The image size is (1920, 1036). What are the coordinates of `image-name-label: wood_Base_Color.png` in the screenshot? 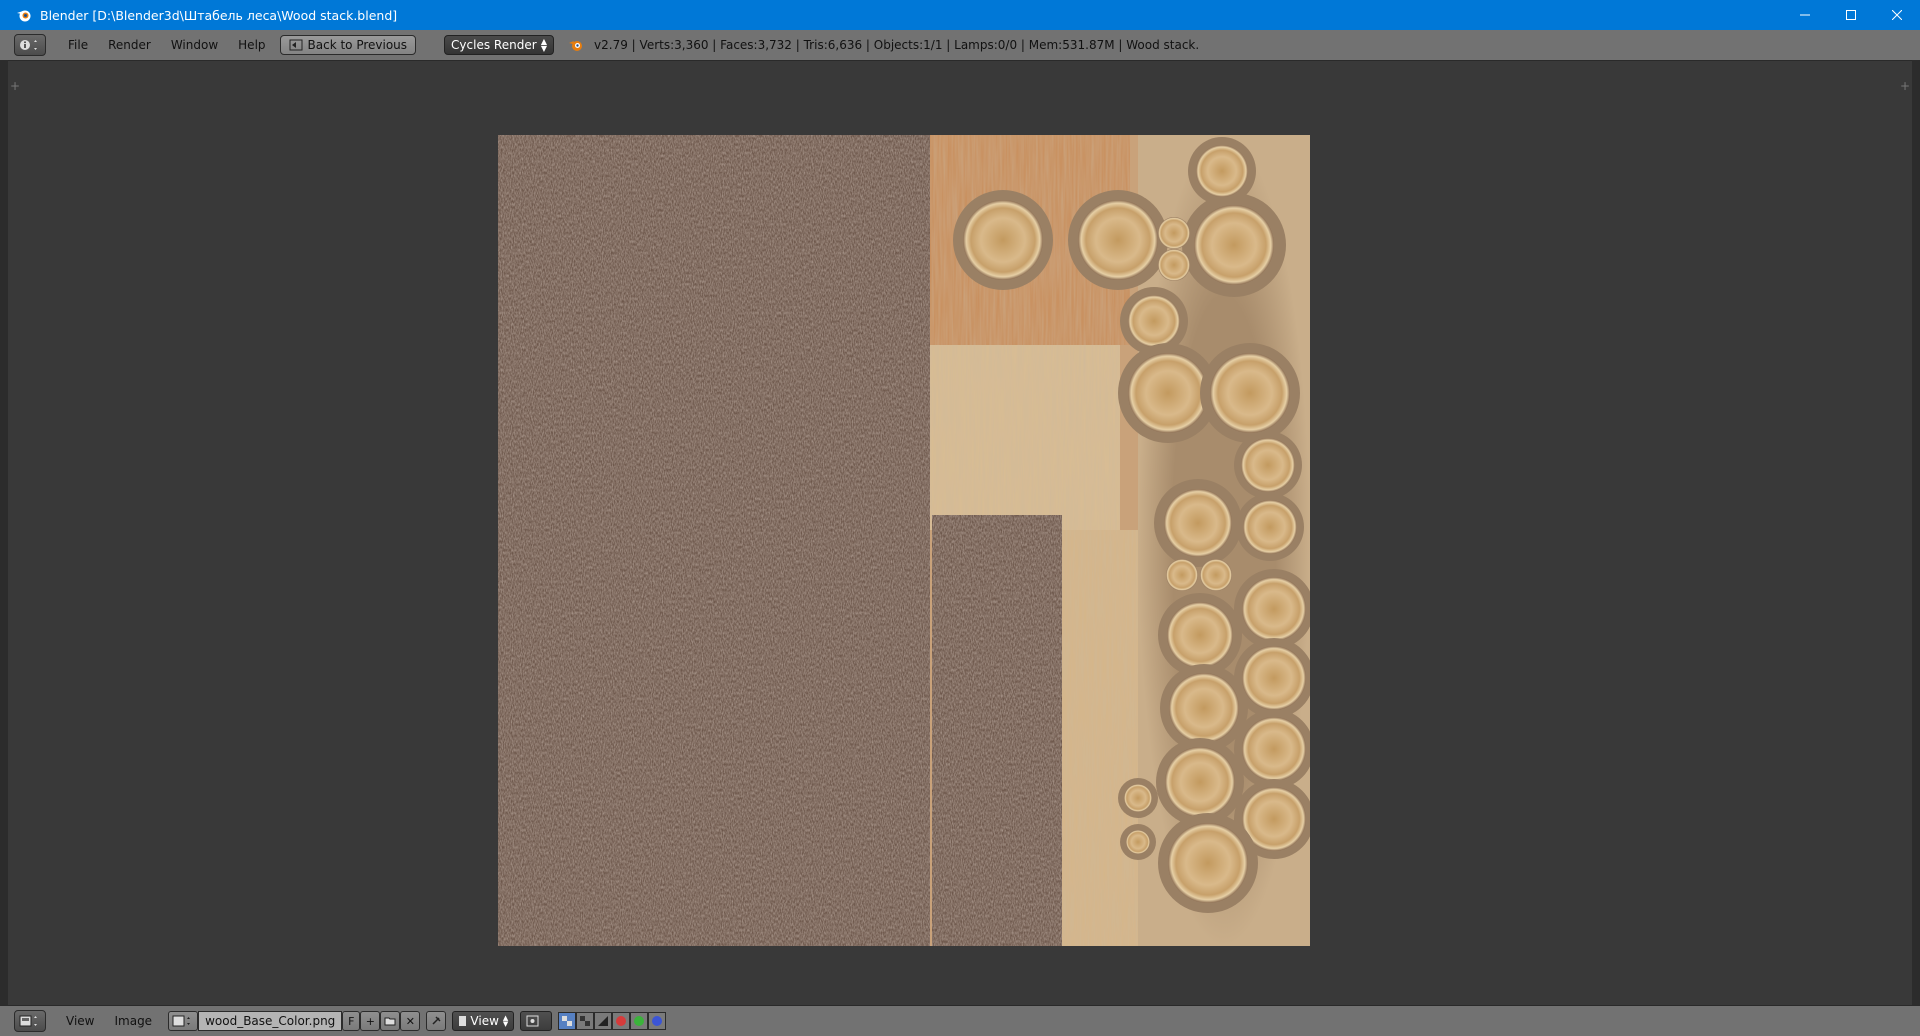 It's located at (270, 1021).